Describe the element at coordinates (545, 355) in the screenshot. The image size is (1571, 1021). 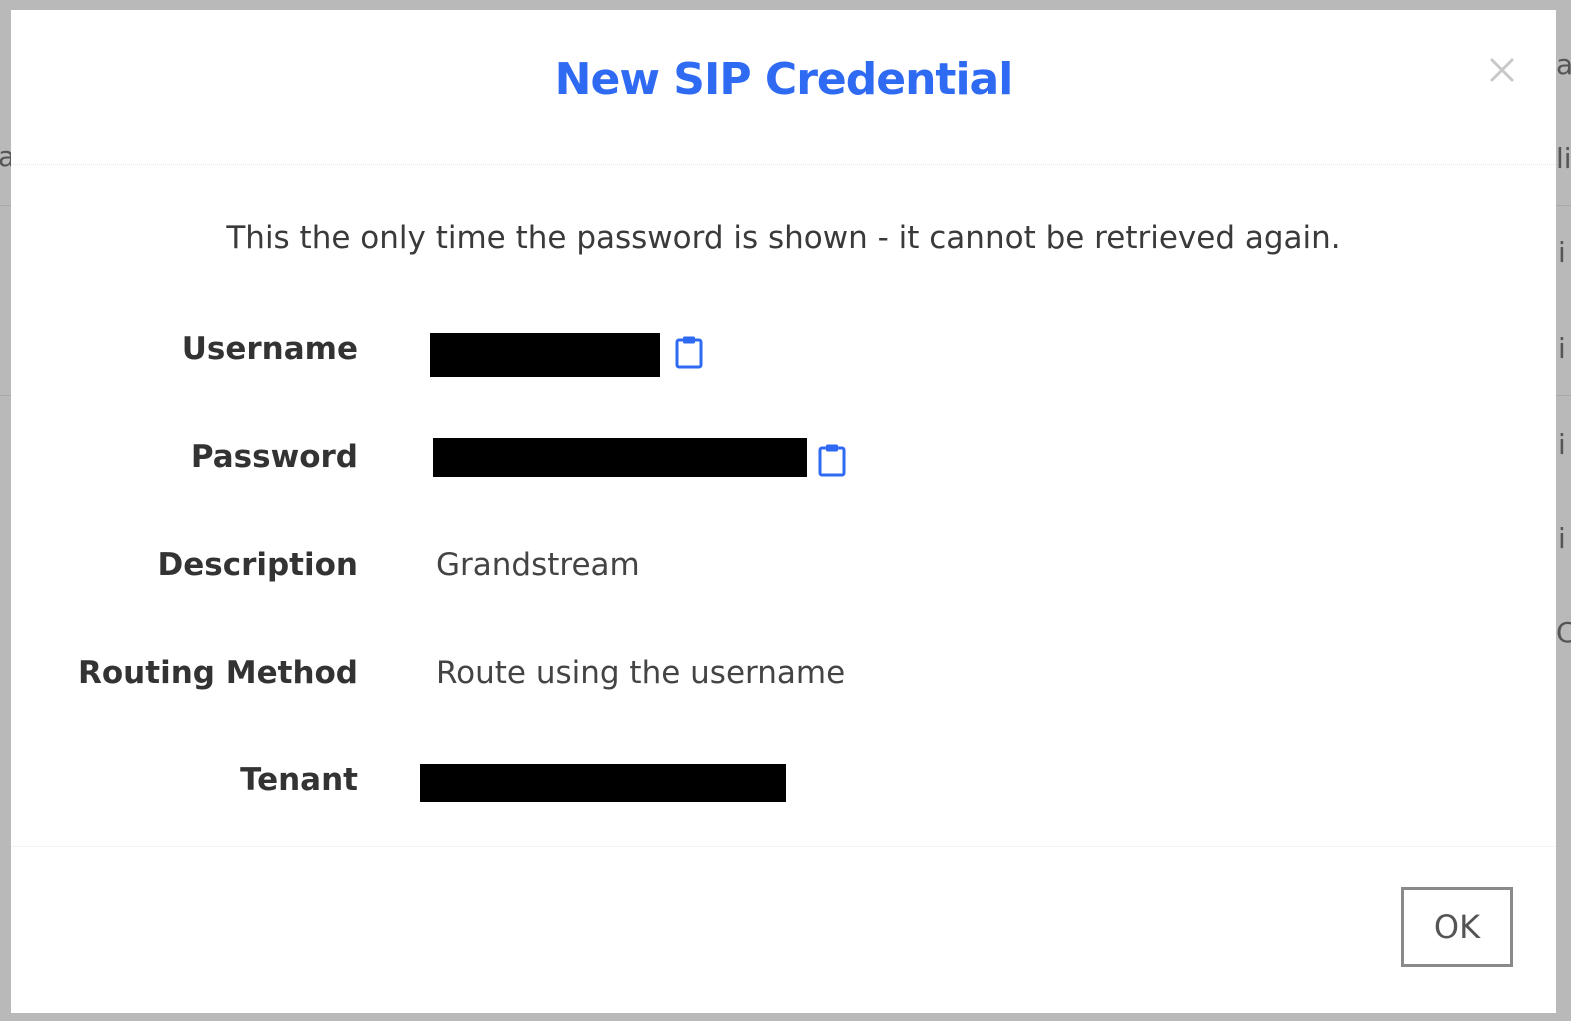
I see `username-value-redacted` at that location.